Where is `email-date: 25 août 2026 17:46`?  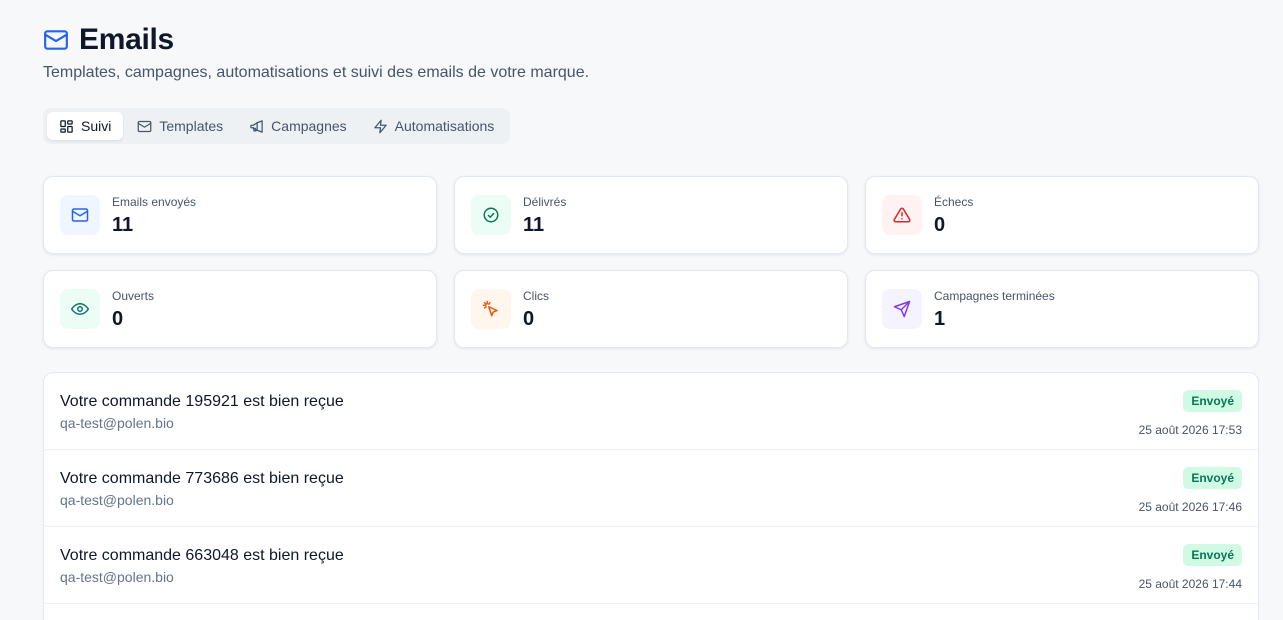 email-date: 25 août 2026 17:46 is located at coordinates (1190, 507).